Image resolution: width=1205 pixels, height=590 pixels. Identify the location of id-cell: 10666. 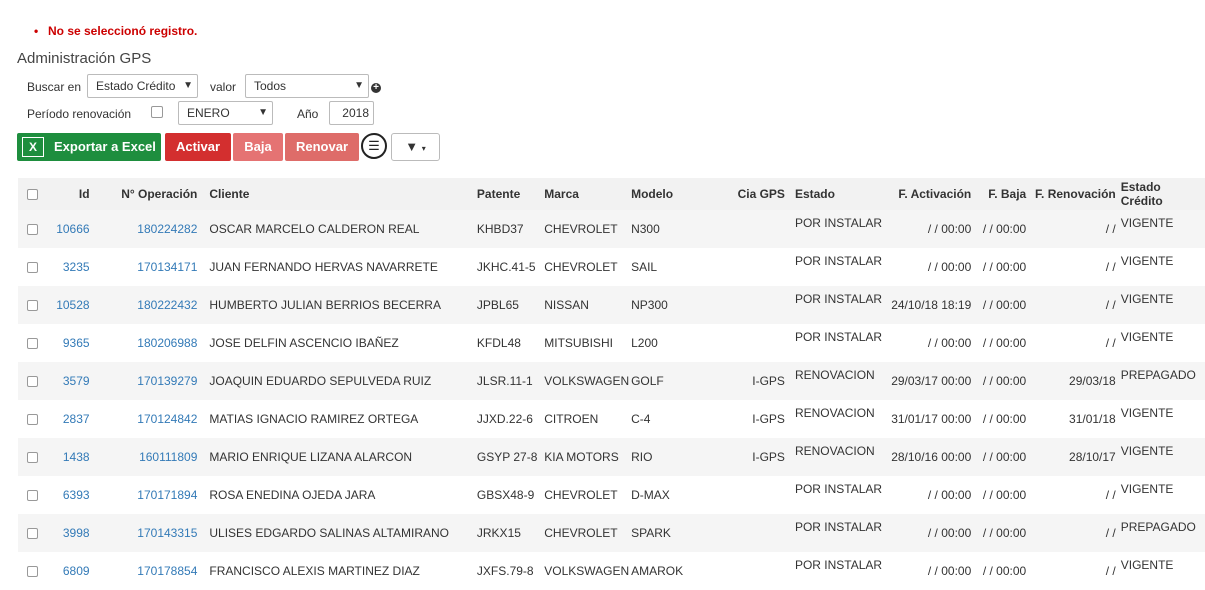
(74, 229).